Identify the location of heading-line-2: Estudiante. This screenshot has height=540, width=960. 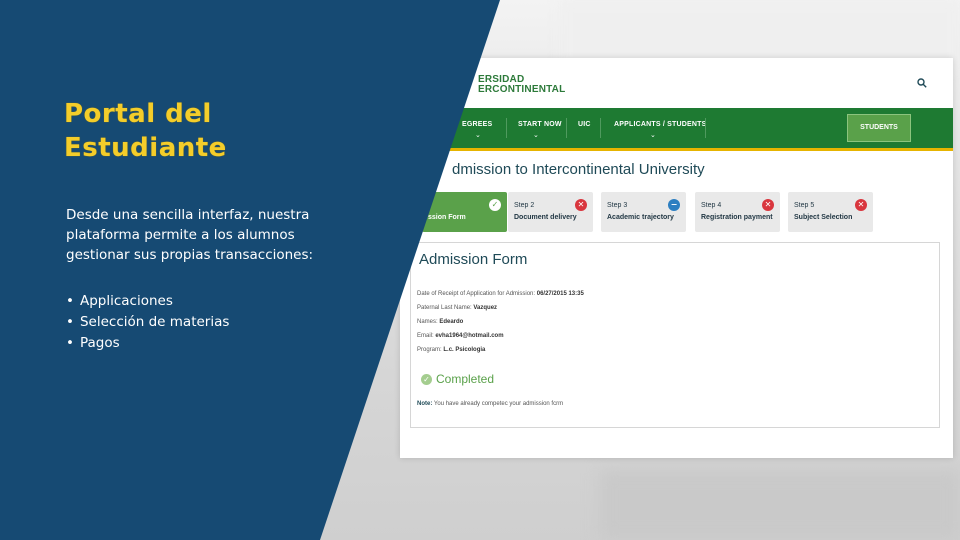
(145, 148).